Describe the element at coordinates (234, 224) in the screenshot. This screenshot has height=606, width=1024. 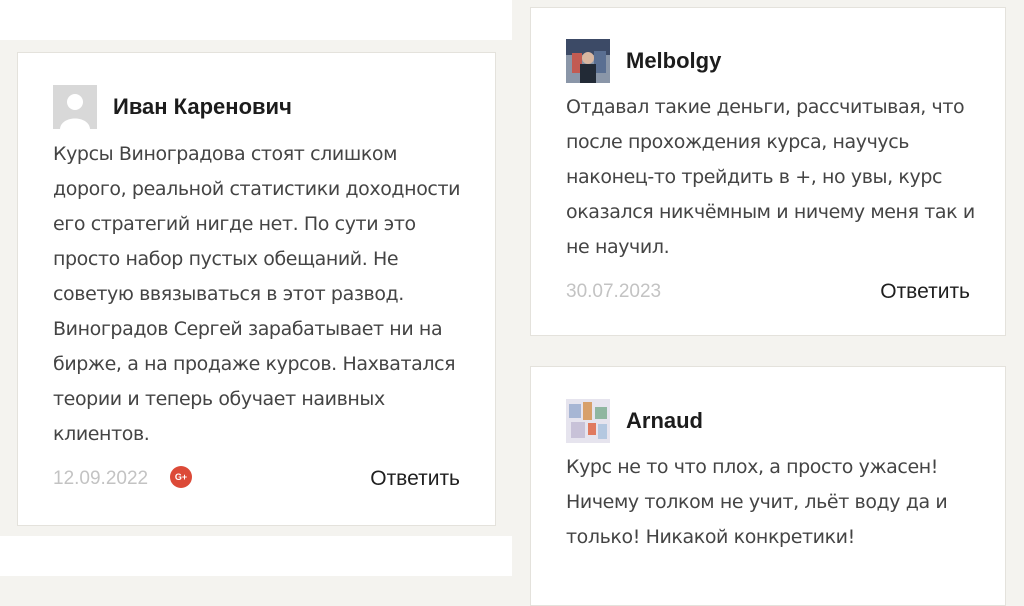
I see `comment-text-line: его стратегий нигде нет. По сути это` at that location.